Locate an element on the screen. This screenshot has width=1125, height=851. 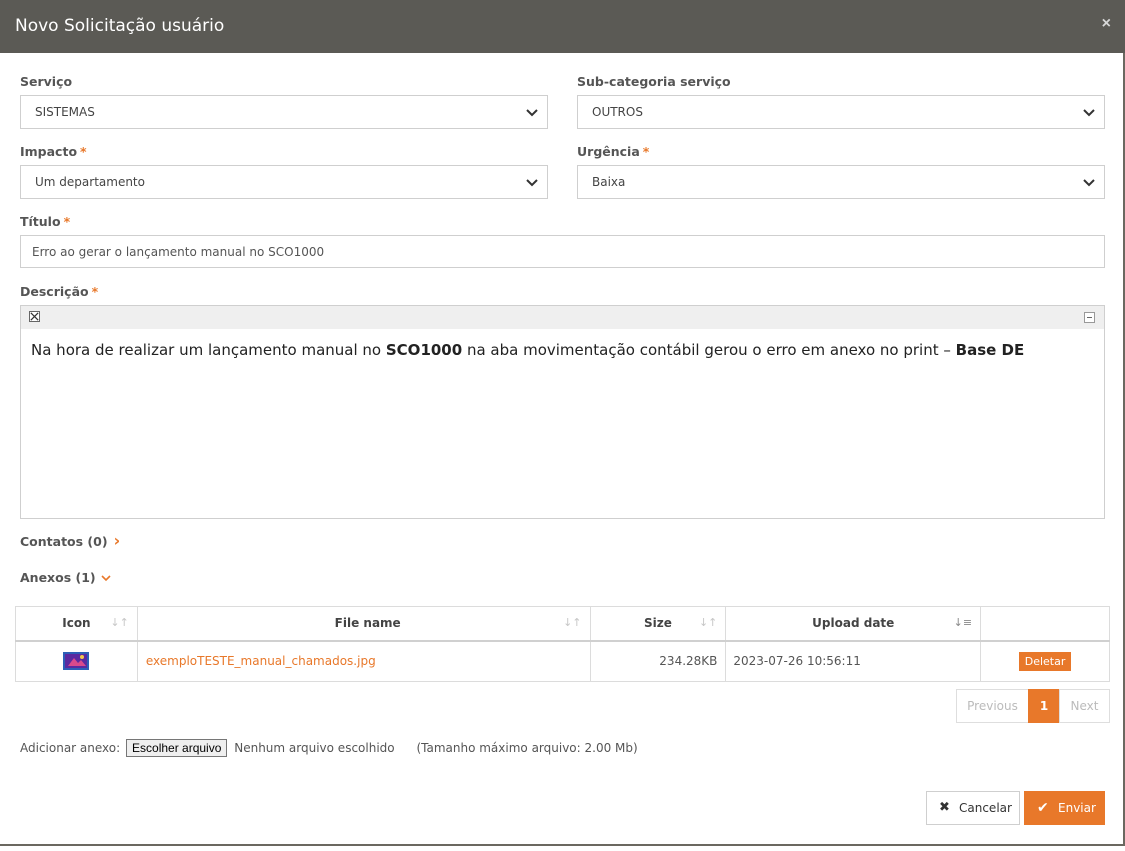
column-header-size: Size ↓↑ is located at coordinates (658, 624).